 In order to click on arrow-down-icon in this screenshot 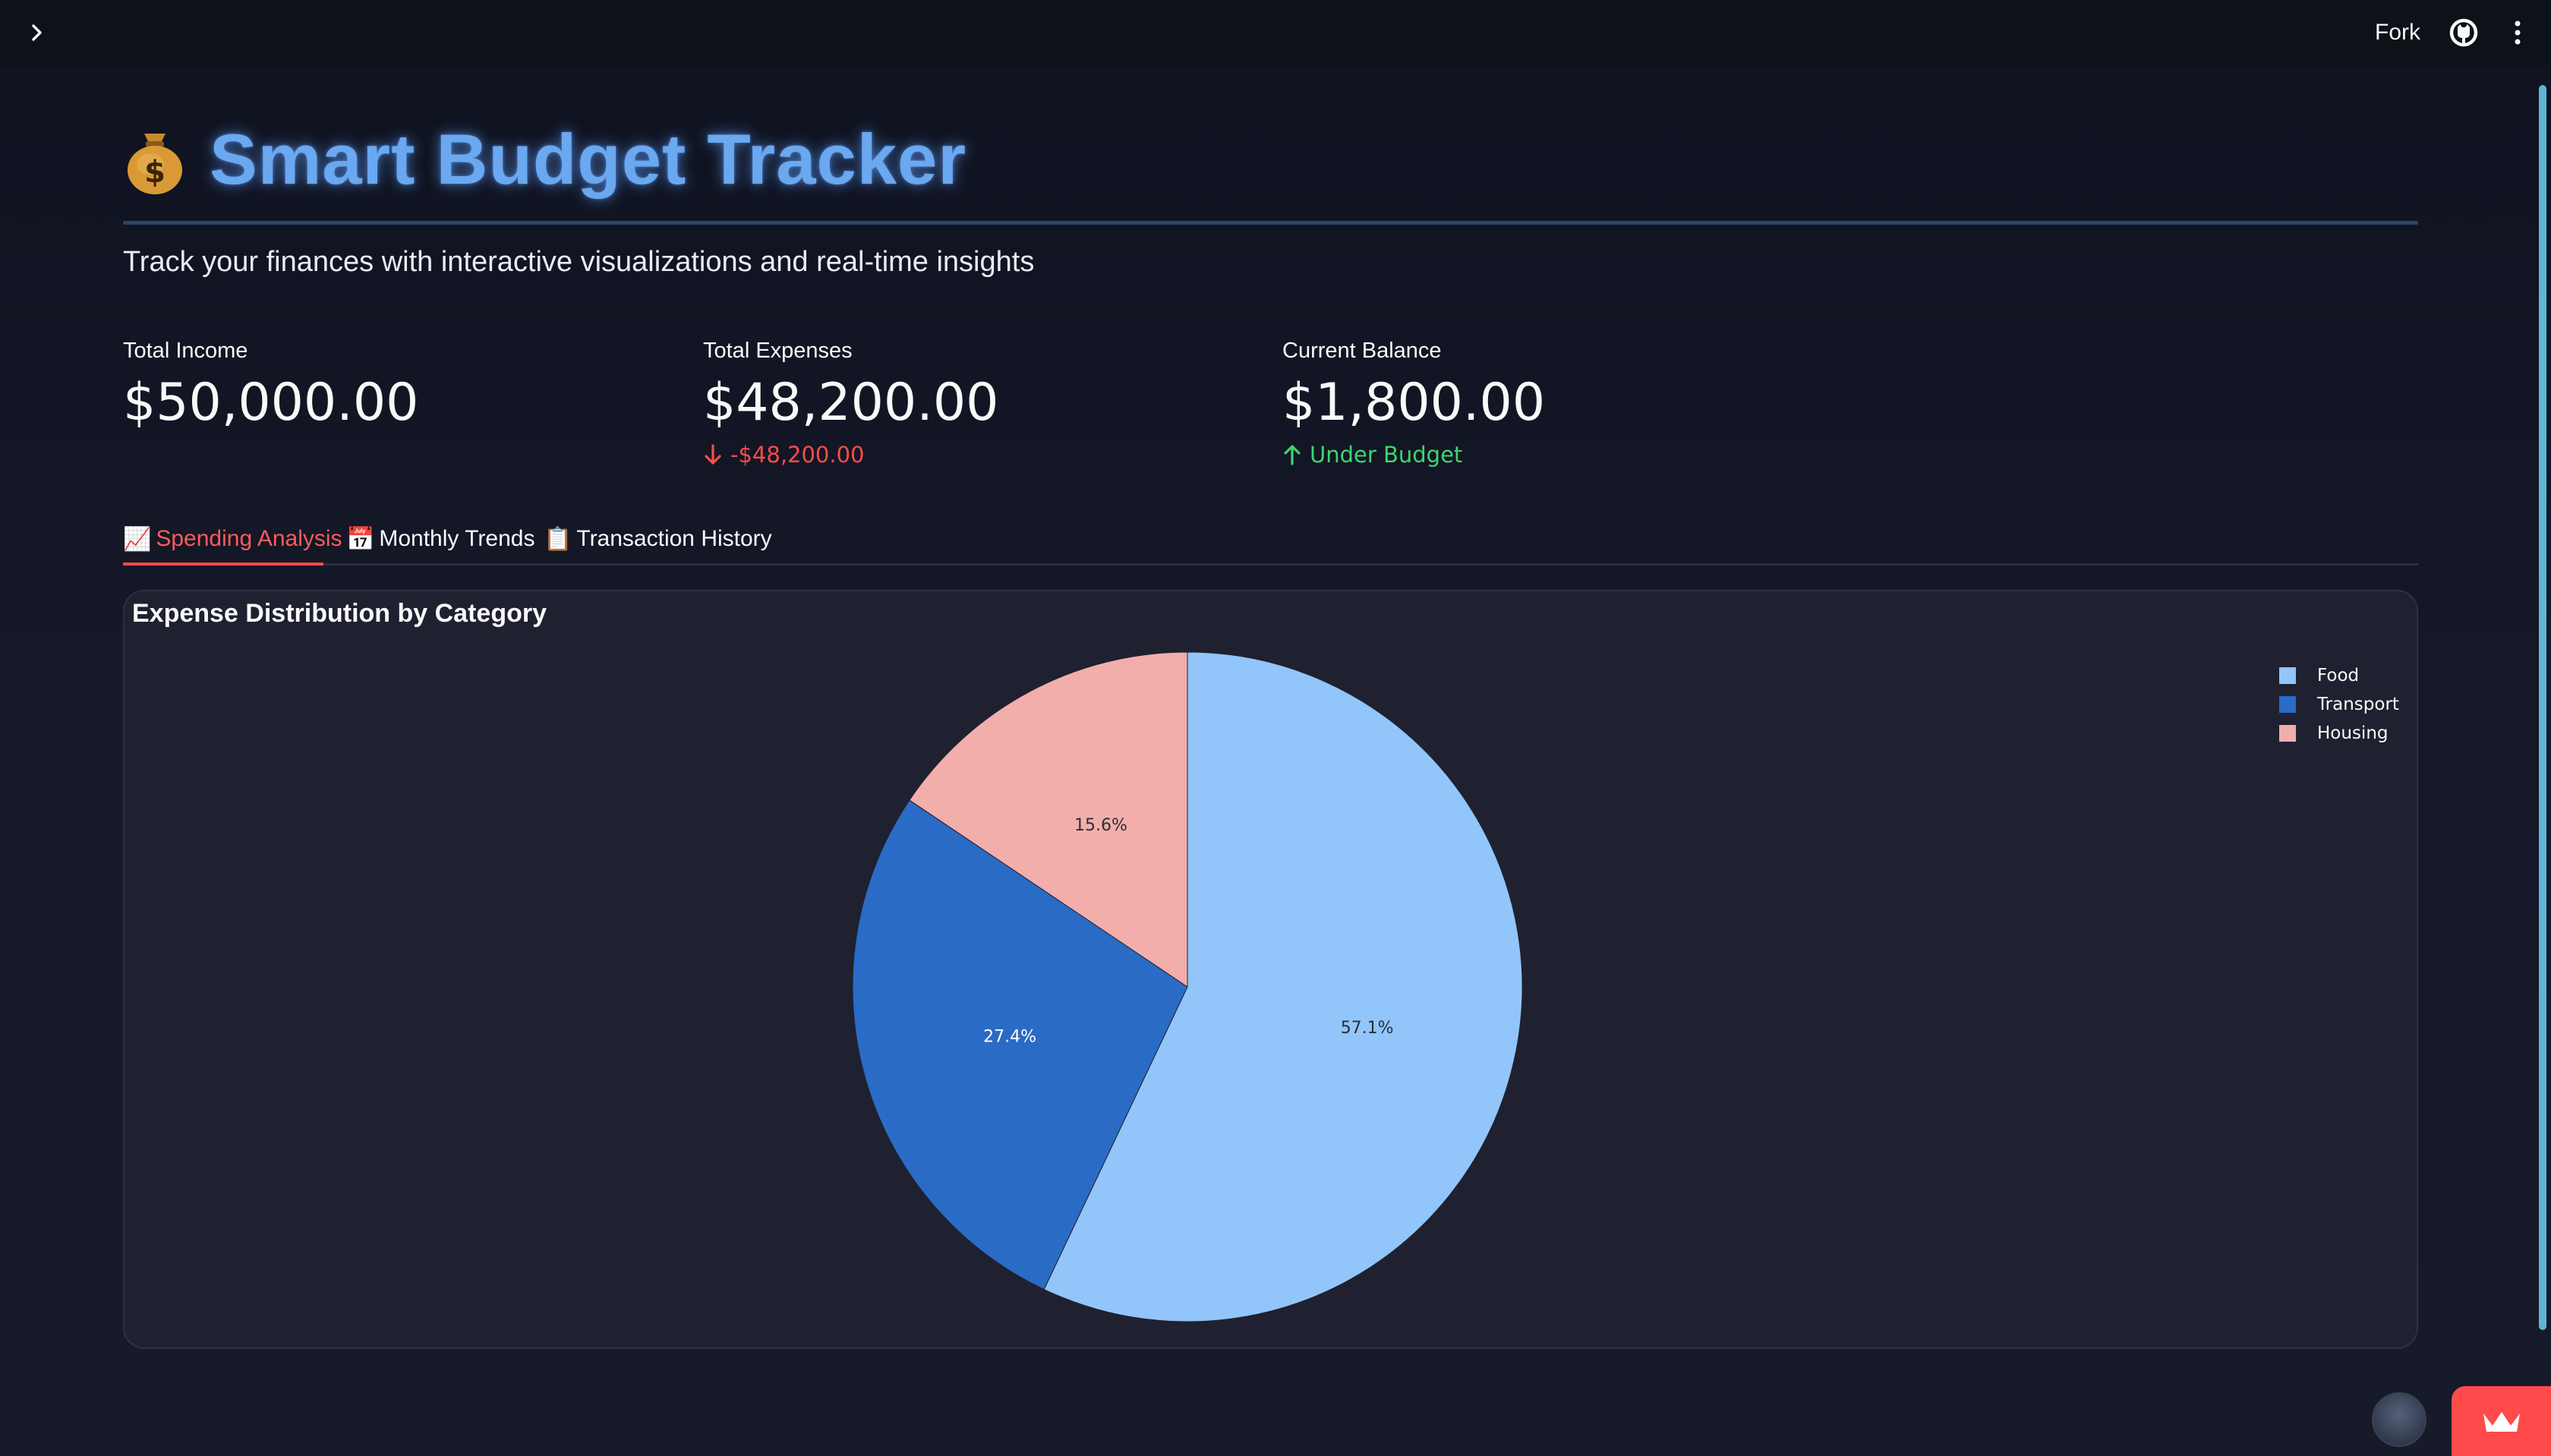, I will do `click(713, 454)`.